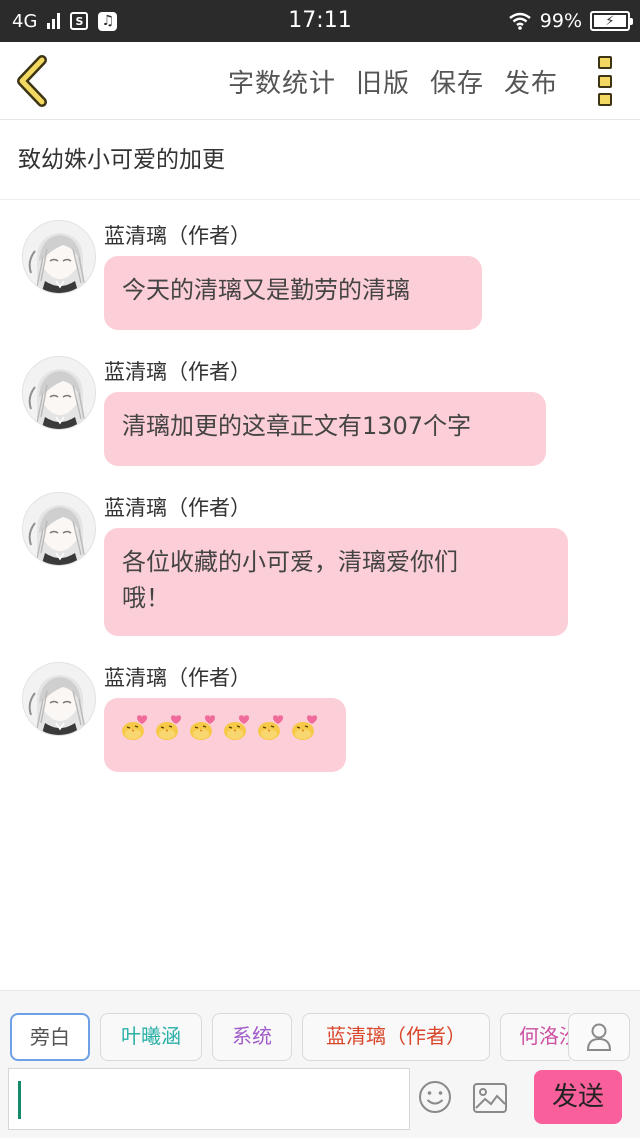 The width and height of the screenshot is (640, 1138). I want to click on message-item: 蓝清璃（作者） 各位收藏的小可爱，清璃爱你们 哦！, so click(322, 564).